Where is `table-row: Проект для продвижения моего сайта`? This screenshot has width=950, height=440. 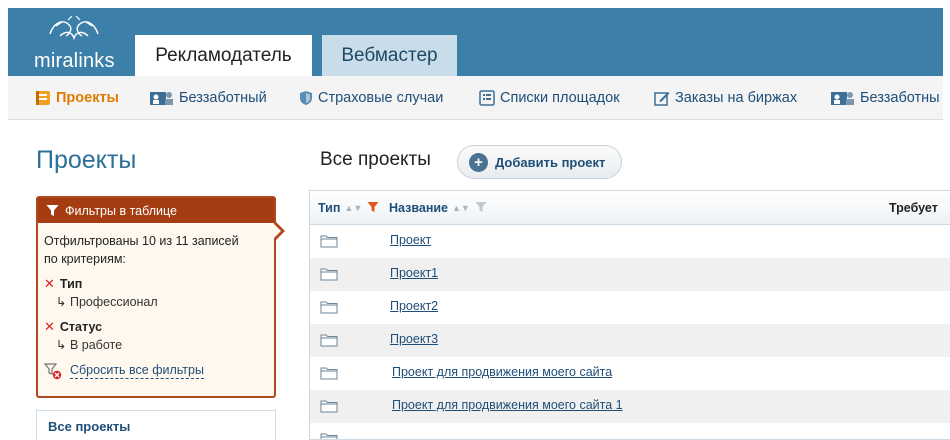
table-row: Проект для продвижения моего сайта is located at coordinates (630, 373).